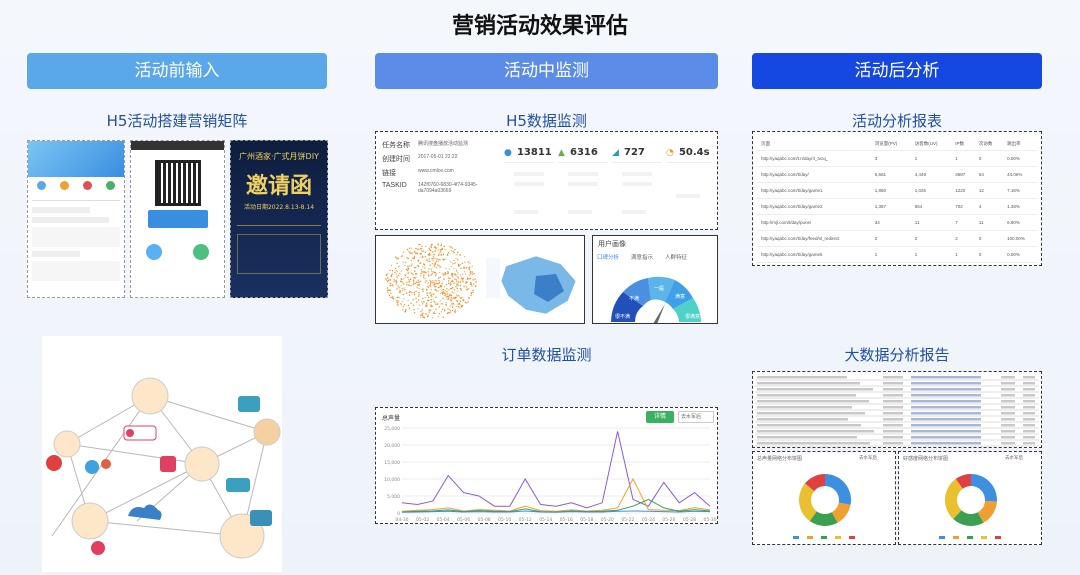 The image size is (1080, 575). What do you see at coordinates (480, 281) in the screenshot?
I see `scatter-map-graphic` at bounding box center [480, 281].